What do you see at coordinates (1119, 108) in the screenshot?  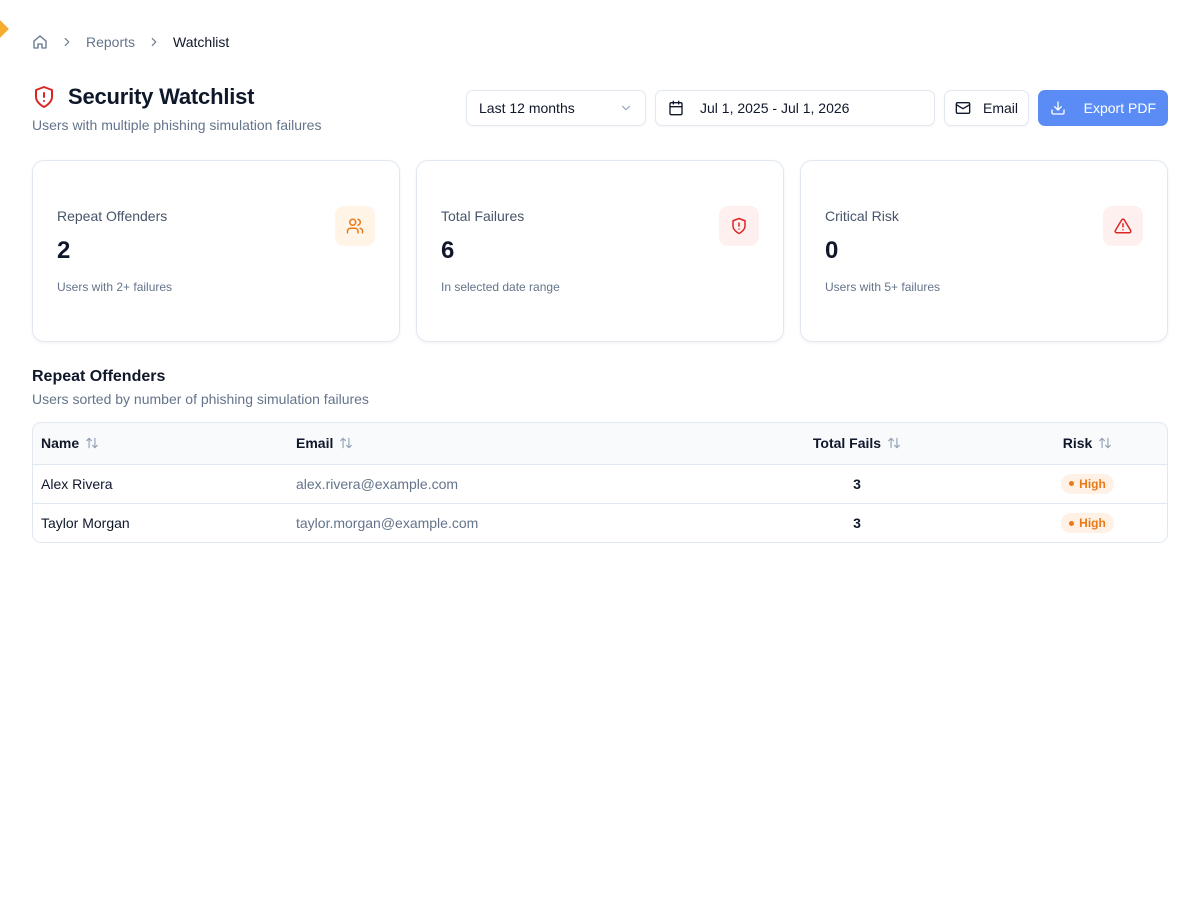 I see `export-pdf-label: Export PDF` at bounding box center [1119, 108].